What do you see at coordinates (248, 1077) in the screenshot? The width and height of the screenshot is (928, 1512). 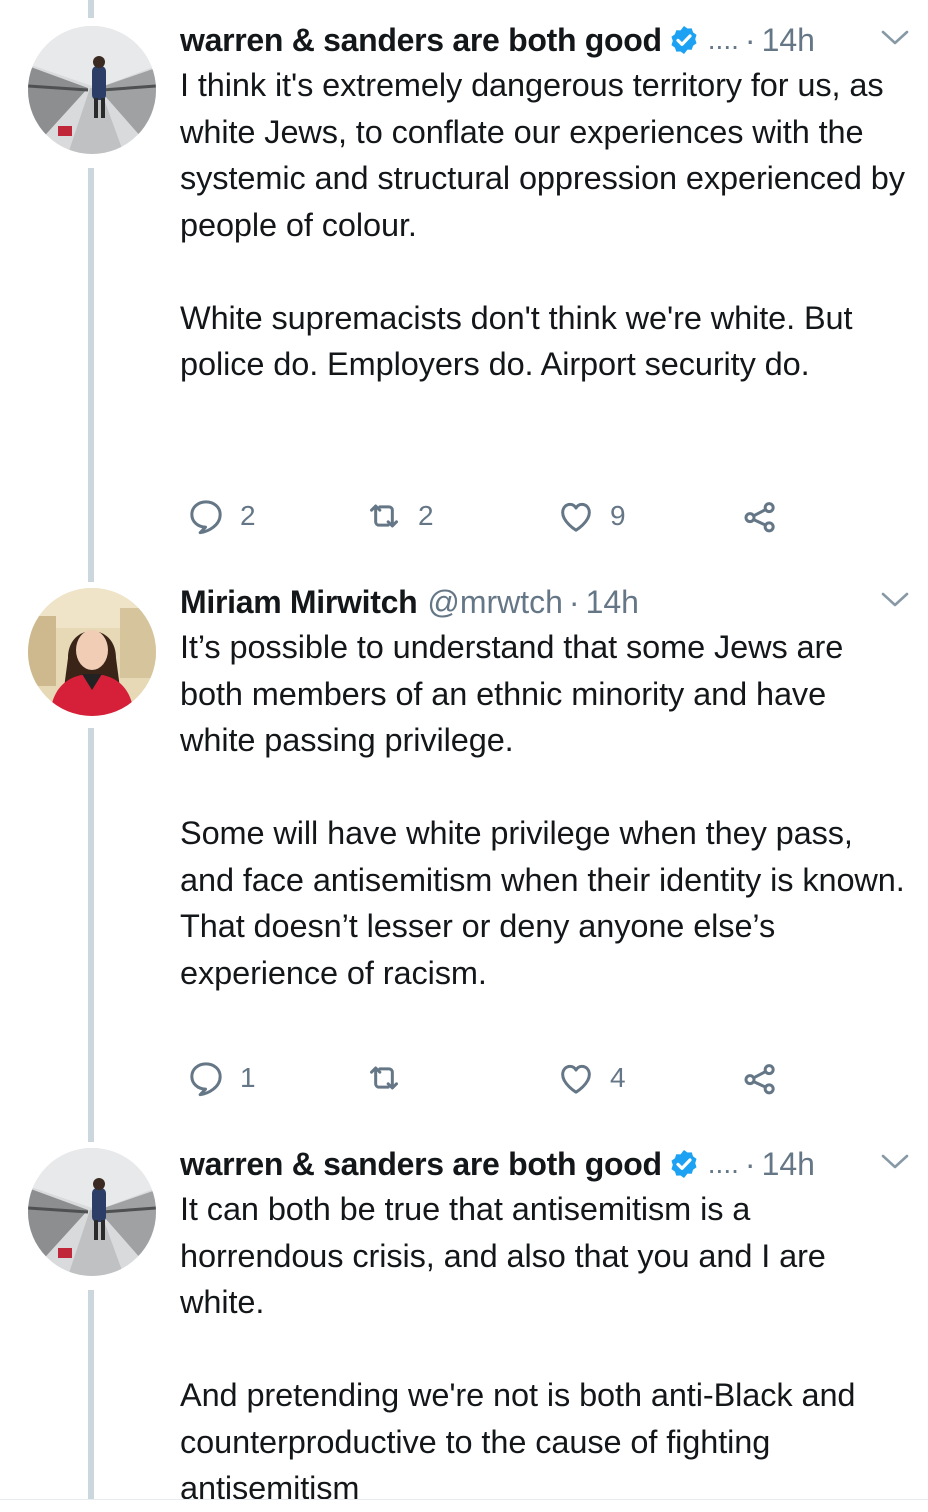 I see `reply-count: 1` at bounding box center [248, 1077].